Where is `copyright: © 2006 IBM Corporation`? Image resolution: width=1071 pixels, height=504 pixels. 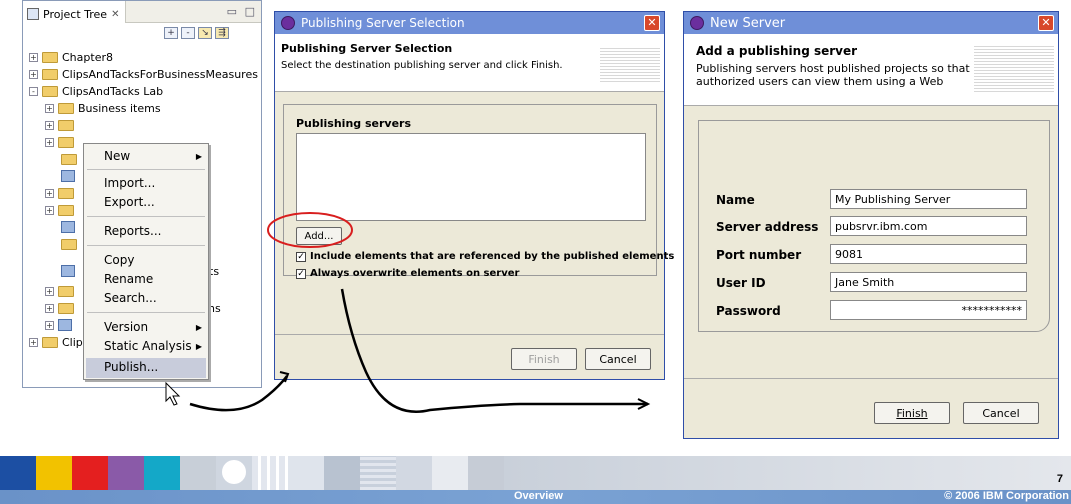 copyright: © 2006 IBM Corporation is located at coordinates (1006, 496).